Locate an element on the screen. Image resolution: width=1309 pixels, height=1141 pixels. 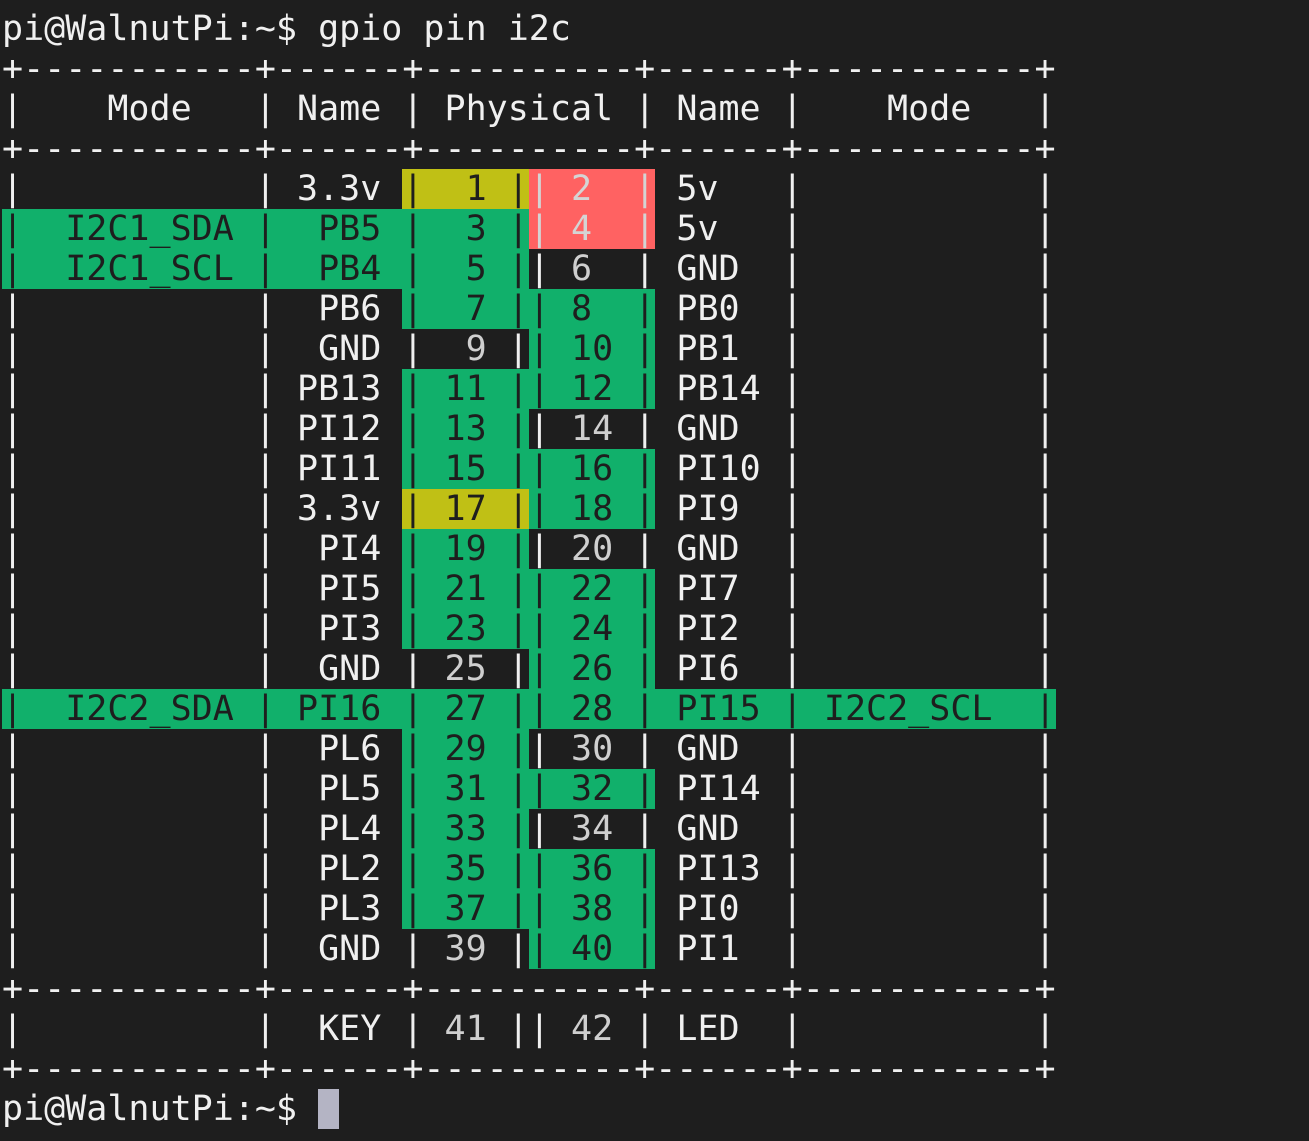
header-left-name: | Name is located at coordinates (328, 109).